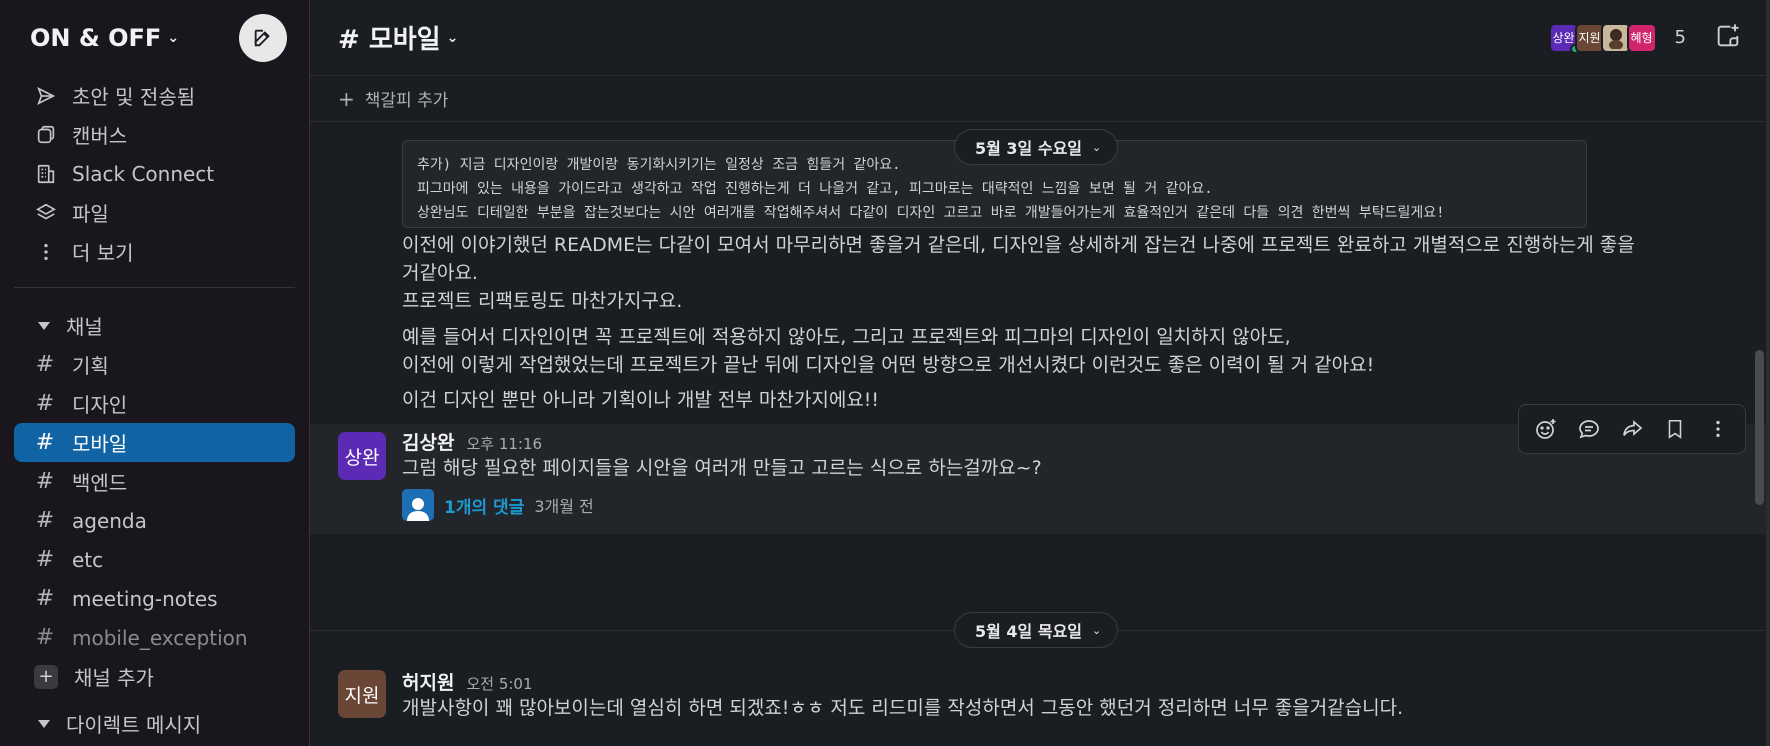 The height and width of the screenshot is (746, 1770). I want to click on nav-label: Slack Connect, so click(143, 173).